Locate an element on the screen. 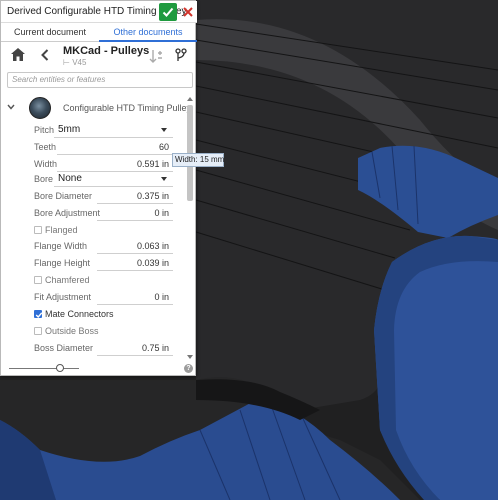  flanged-label: Flanged is located at coordinates (61, 230).